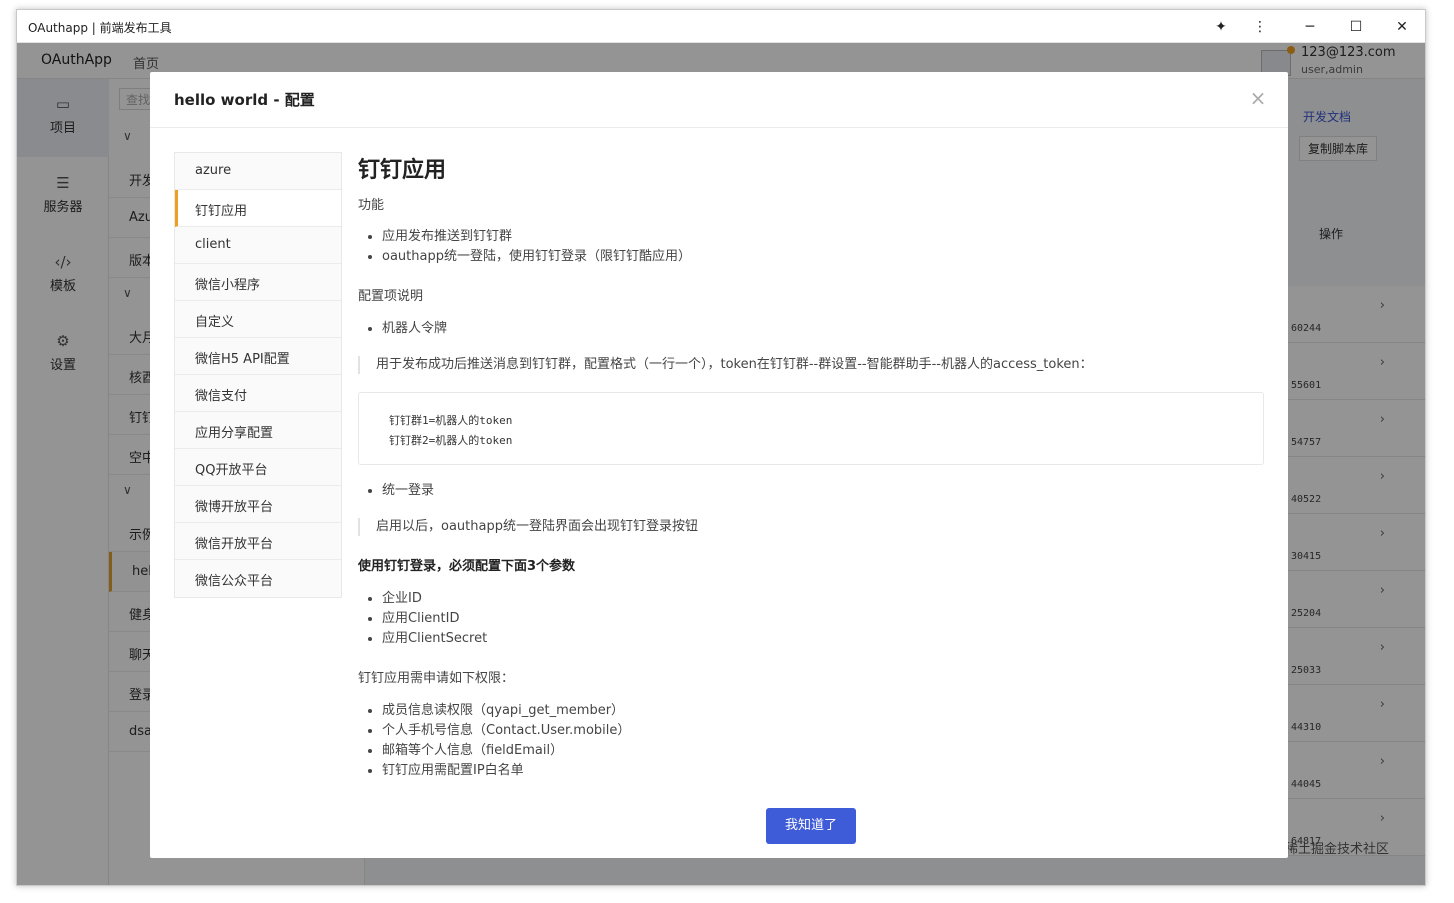 This screenshot has width=1454, height=903. What do you see at coordinates (1258, 98) in the screenshot?
I see `close-icon: ×` at bounding box center [1258, 98].